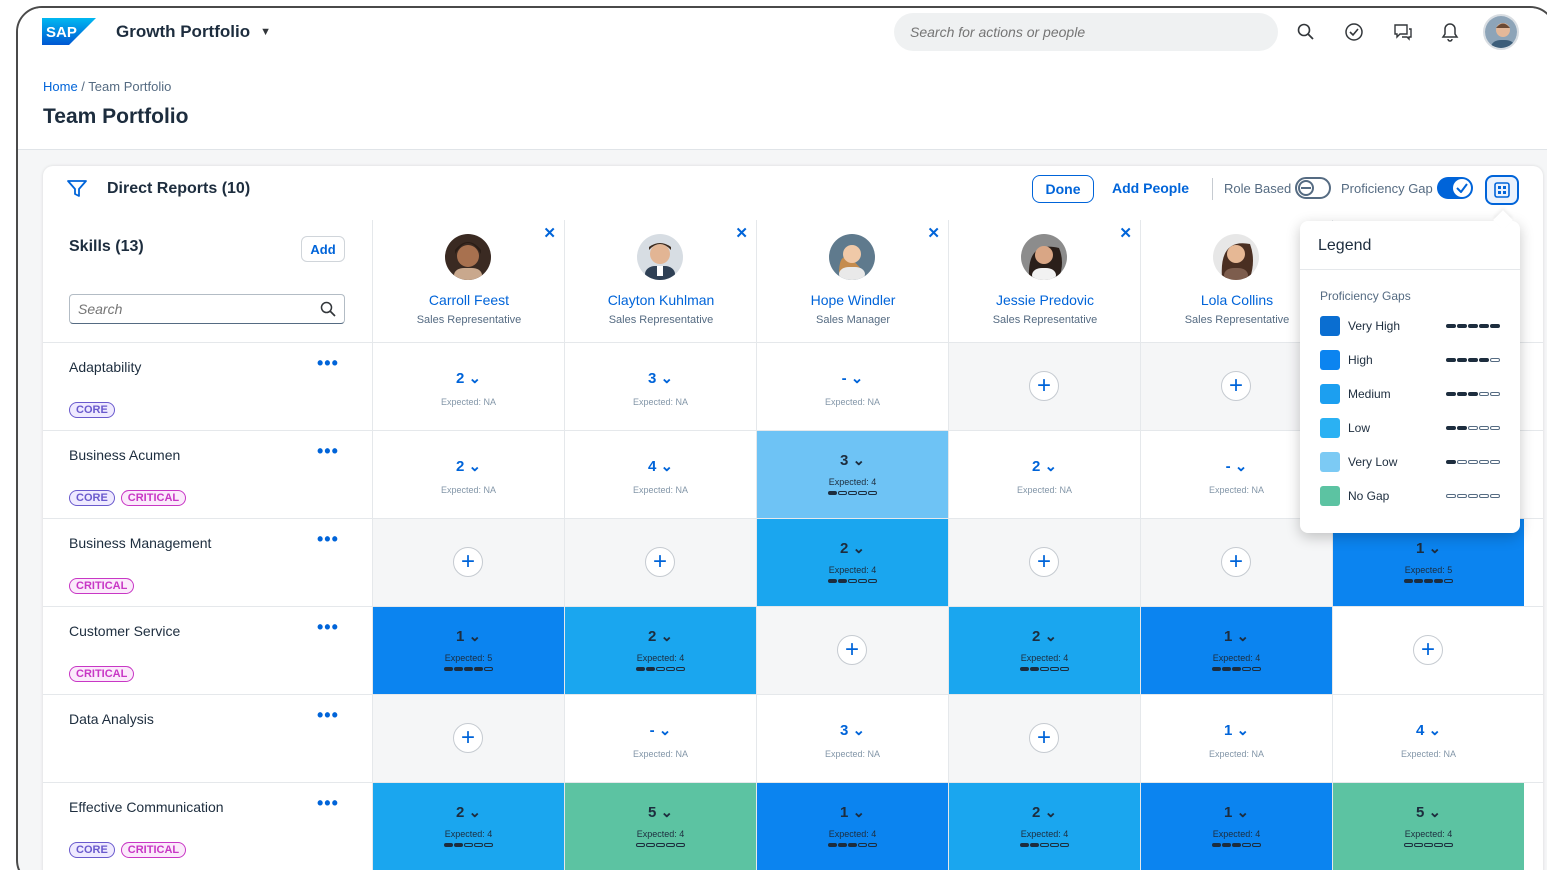 This screenshot has width=1547, height=870. Describe the element at coordinates (124, 631) in the screenshot. I see `skill-name: Customer Service` at that location.